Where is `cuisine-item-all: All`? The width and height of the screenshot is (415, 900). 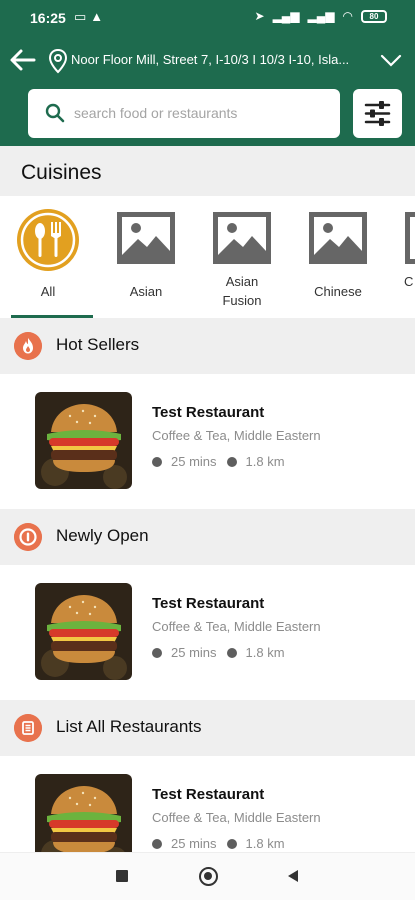 cuisine-item-all: All is located at coordinates (48, 258).